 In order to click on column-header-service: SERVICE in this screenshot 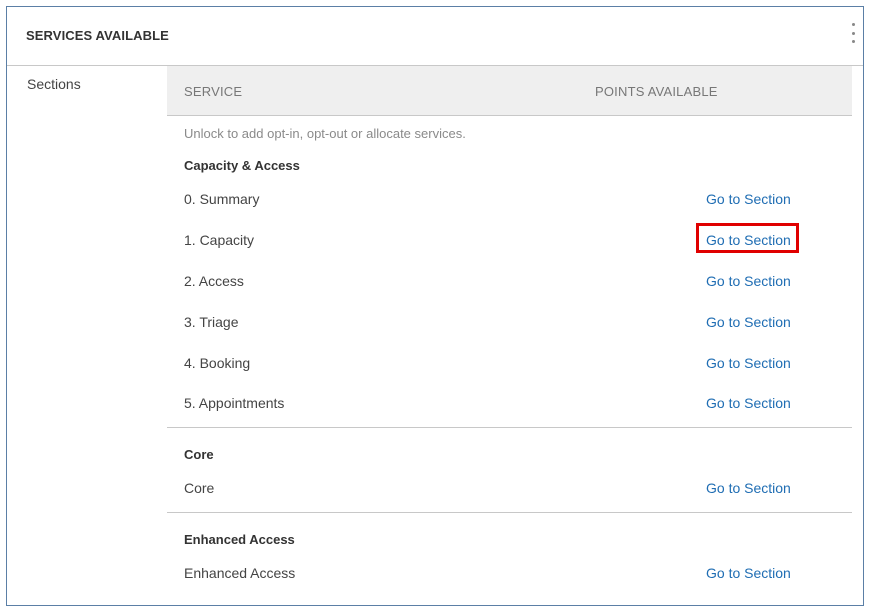, I will do `click(213, 91)`.